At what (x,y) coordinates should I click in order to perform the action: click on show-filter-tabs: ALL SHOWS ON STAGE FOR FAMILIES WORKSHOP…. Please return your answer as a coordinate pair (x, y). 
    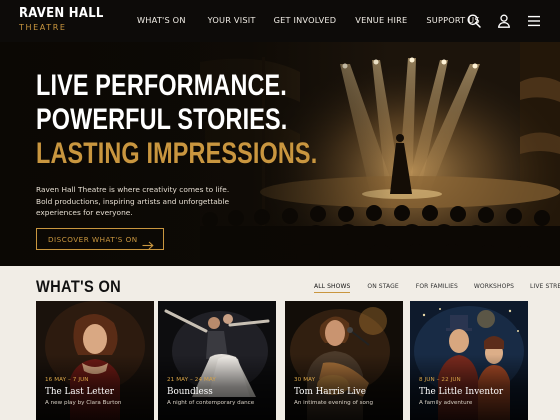
    Looking at the image, I should click on (437, 288).